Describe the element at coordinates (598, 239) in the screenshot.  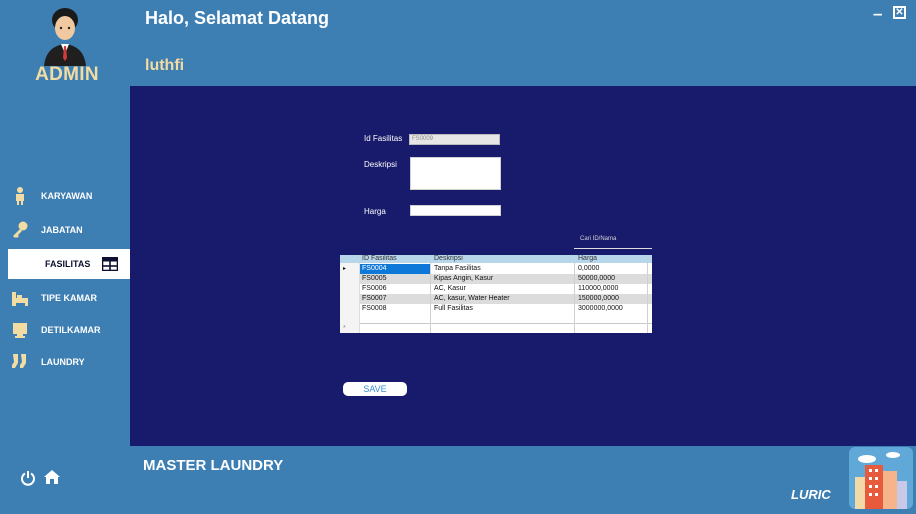
I see `search-input: Cari ID/Nama` at that location.